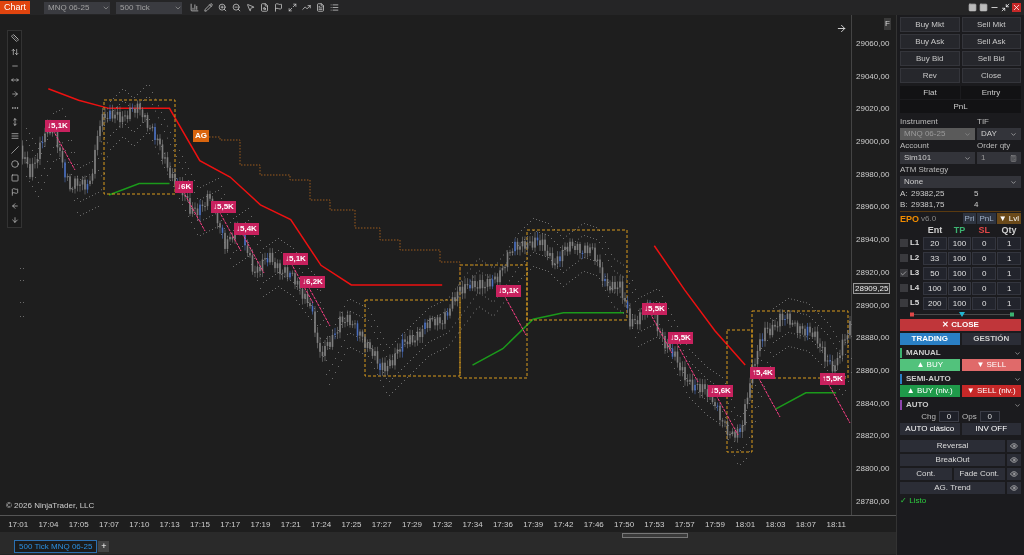 This screenshot has height=555, width=1024. I want to click on add-tab-button: +, so click(104, 546).